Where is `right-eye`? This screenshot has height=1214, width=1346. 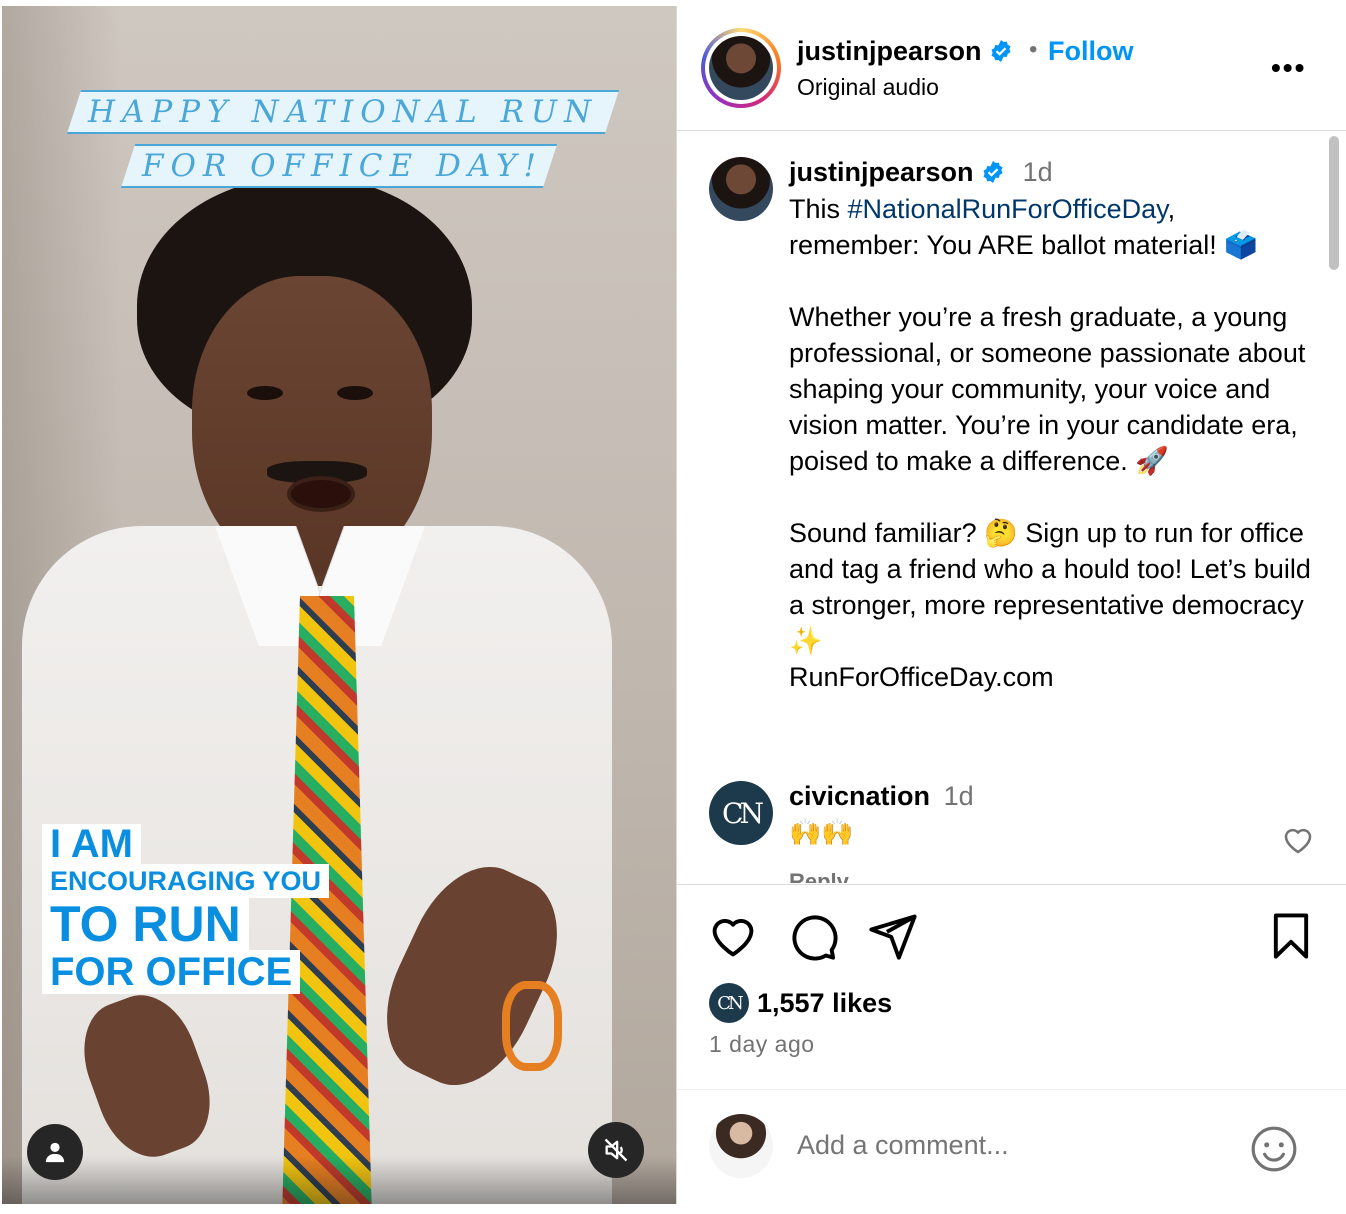 right-eye is located at coordinates (355, 393).